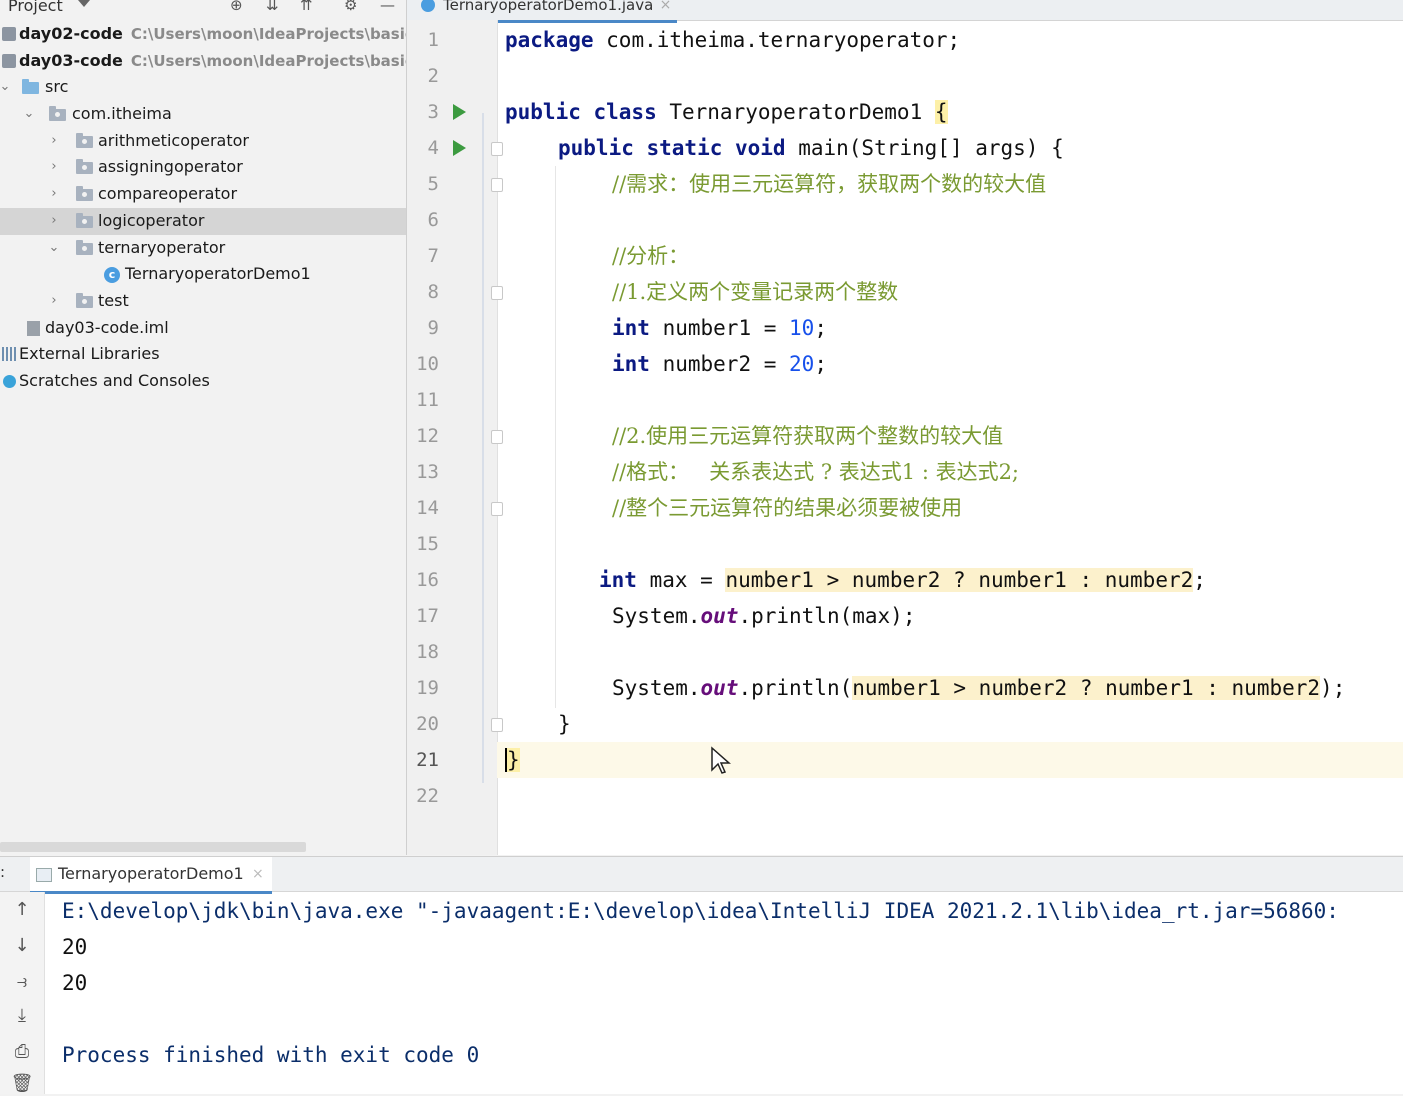 The image size is (1403, 1096). I want to click on chevron-down-icon, so click(84, 3).